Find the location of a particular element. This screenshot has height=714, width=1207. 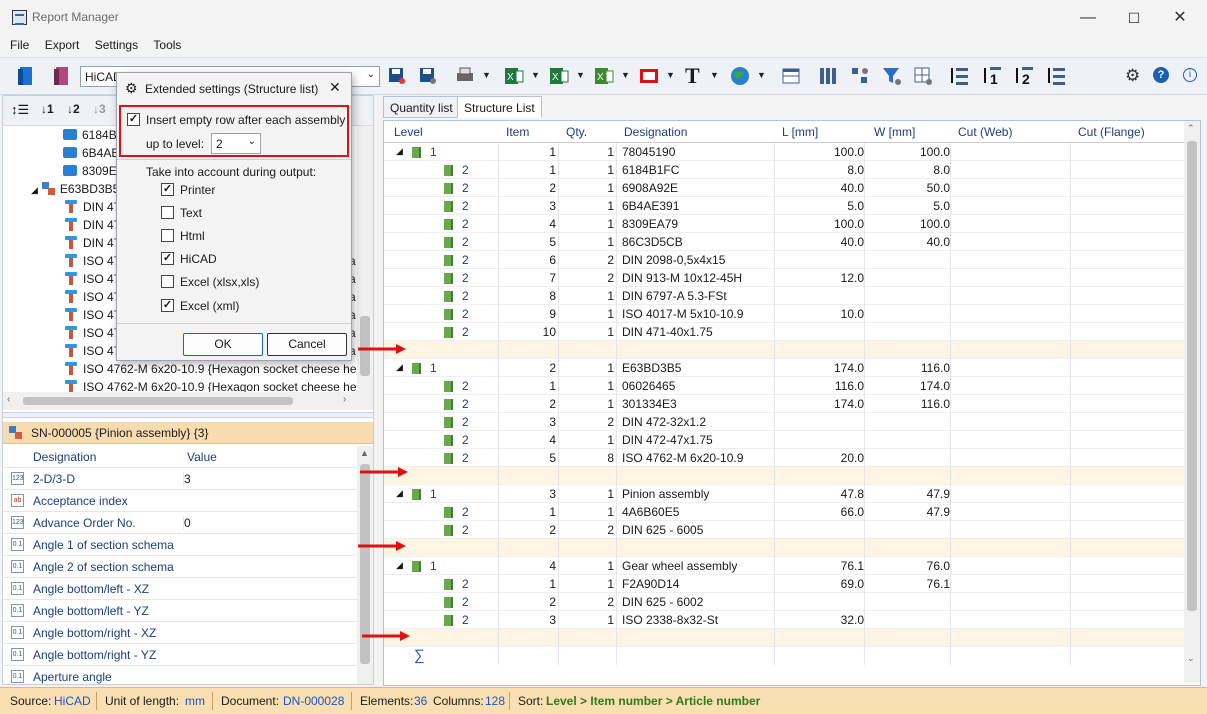

pdf-dropdown-icon: ▼ is located at coordinates (670, 75).